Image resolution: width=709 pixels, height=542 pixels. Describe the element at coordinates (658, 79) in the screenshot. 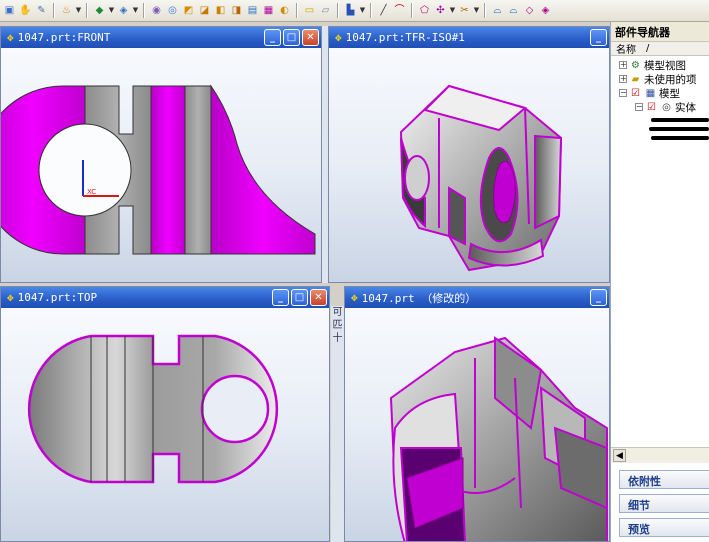

I see `tree-item-unused: + ▰ 未使用的项` at that location.